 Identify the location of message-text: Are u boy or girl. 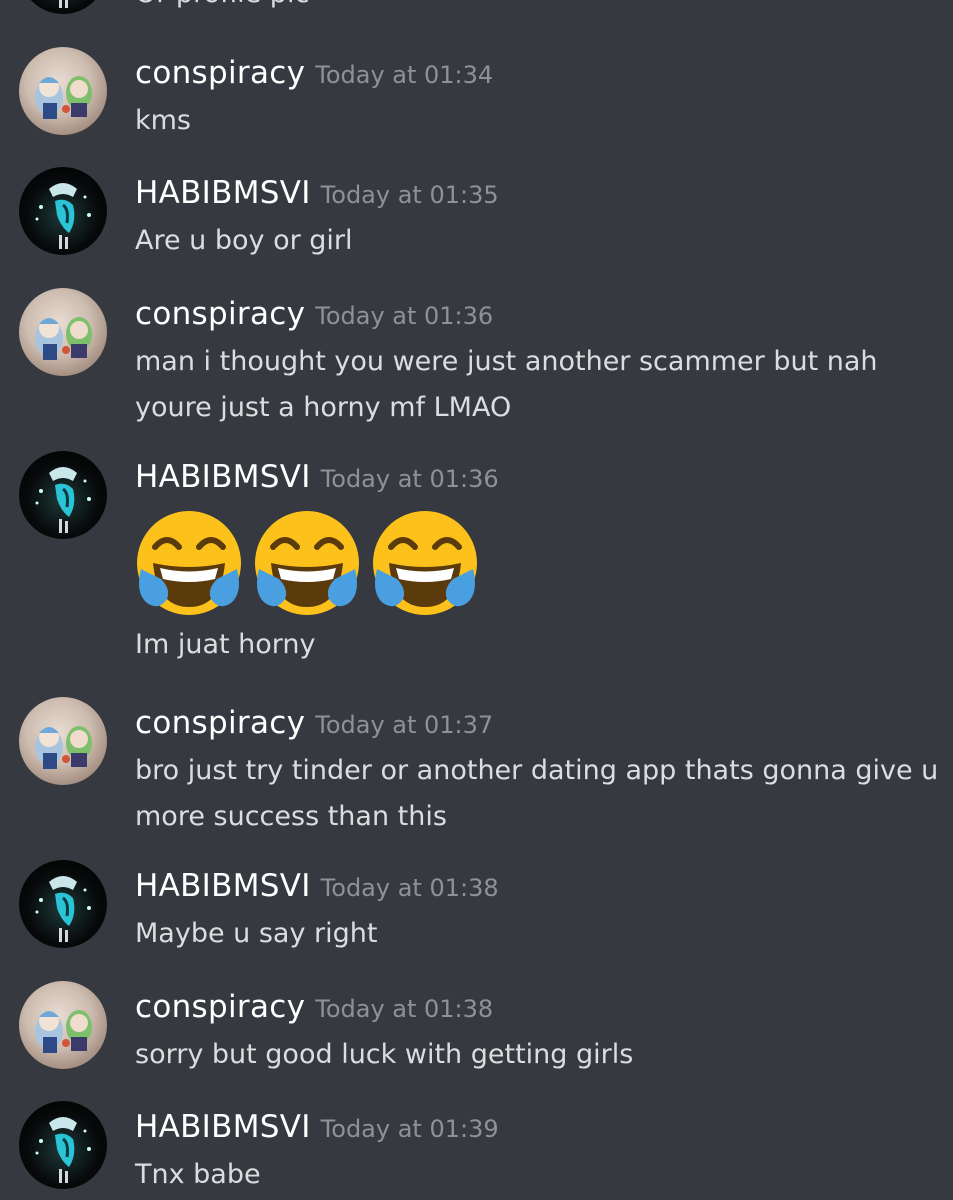
(244, 240).